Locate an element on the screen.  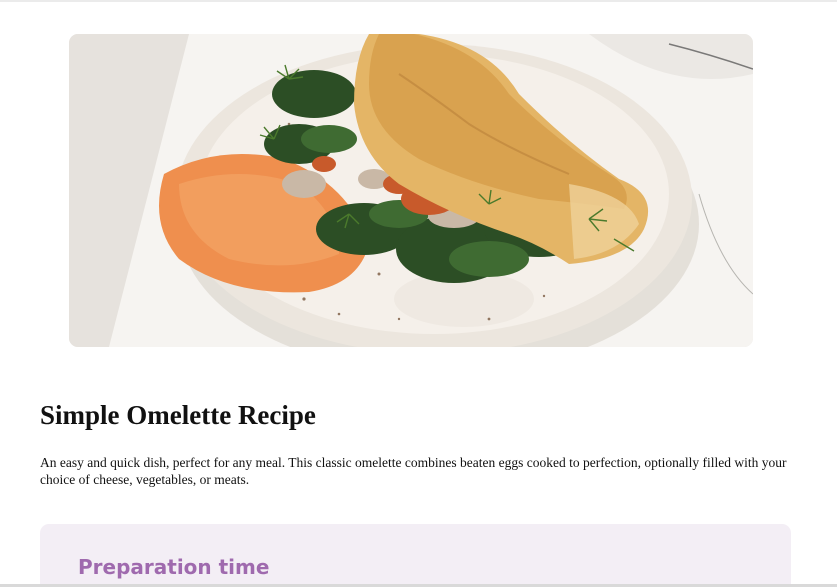
preparation-time-heading: Preparation time is located at coordinates (174, 567).